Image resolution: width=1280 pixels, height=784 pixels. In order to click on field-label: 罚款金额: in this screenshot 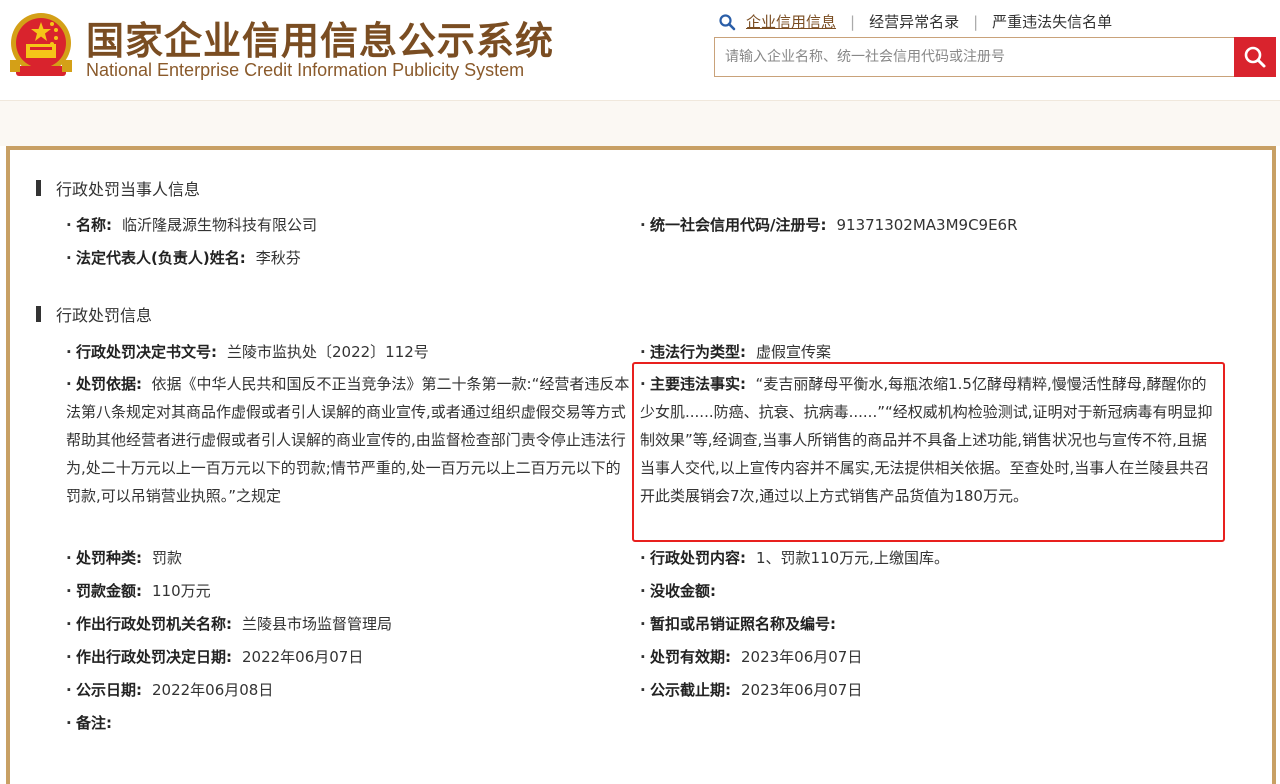, I will do `click(109, 591)`.